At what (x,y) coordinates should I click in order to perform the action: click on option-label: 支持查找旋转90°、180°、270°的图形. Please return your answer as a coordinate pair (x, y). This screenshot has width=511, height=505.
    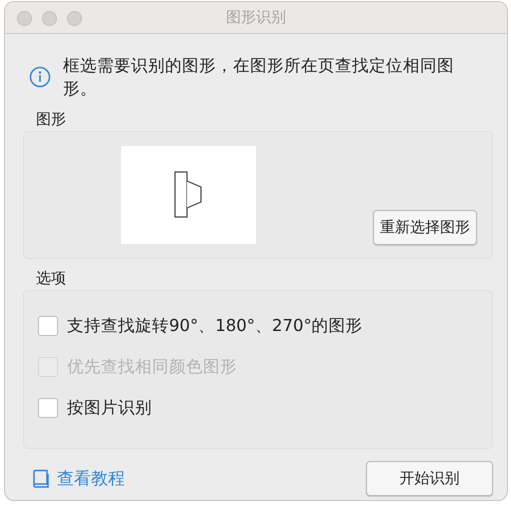
    Looking at the image, I should click on (215, 326).